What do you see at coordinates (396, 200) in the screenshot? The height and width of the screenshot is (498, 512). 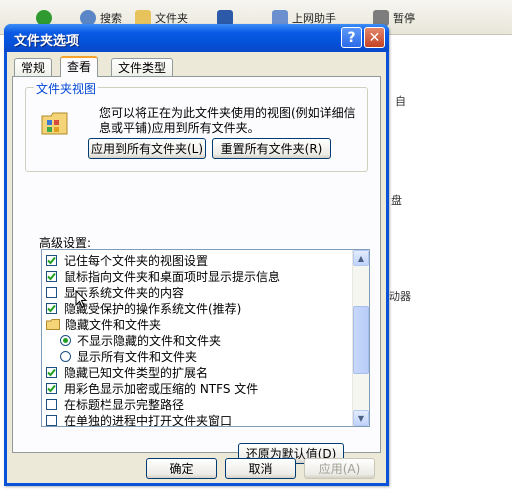 I see `side-text-2: 盘` at bounding box center [396, 200].